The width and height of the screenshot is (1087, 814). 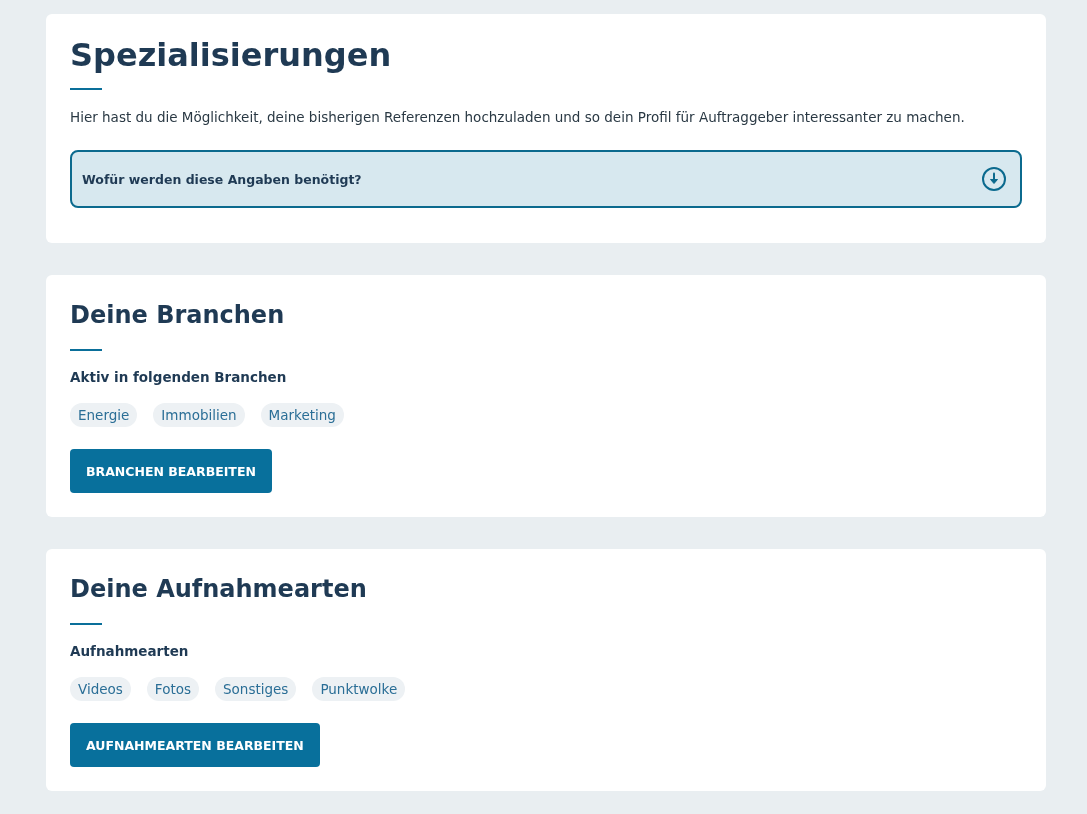 What do you see at coordinates (199, 415) in the screenshot?
I see `tag-chip: Immobilien` at bounding box center [199, 415].